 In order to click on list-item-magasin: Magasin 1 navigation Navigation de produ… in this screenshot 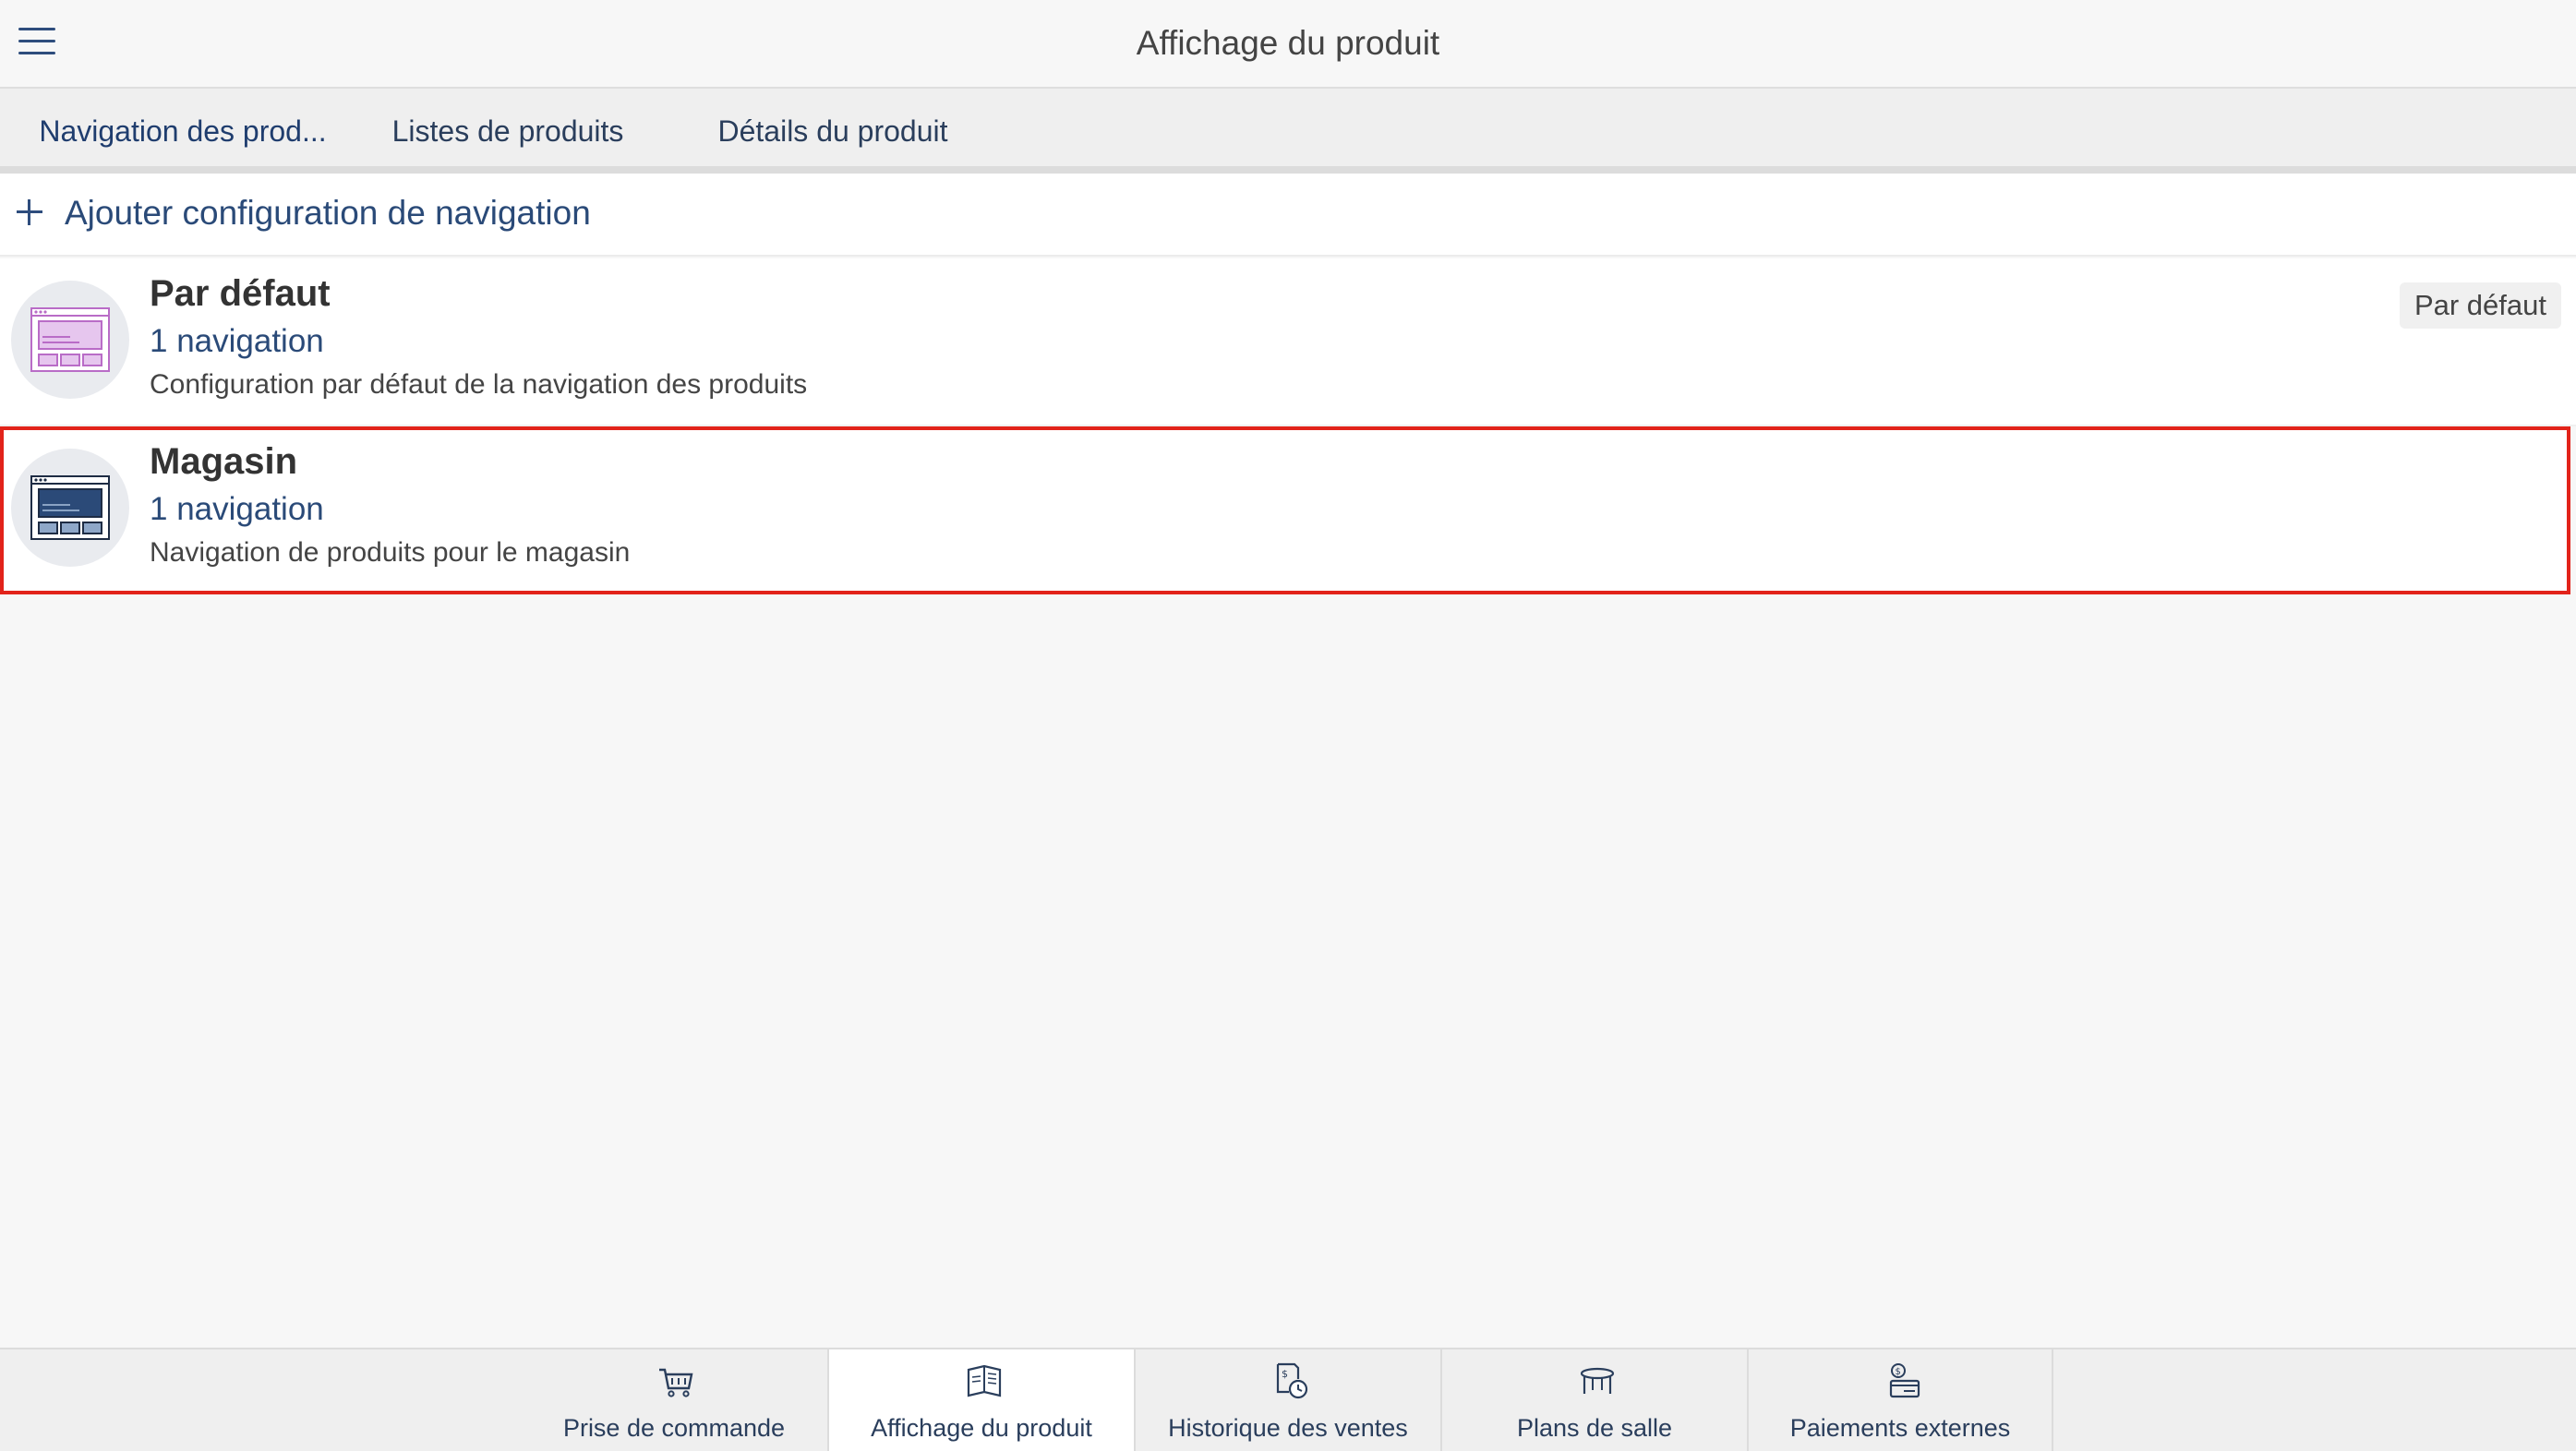, I will do `click(1285, 510)`.